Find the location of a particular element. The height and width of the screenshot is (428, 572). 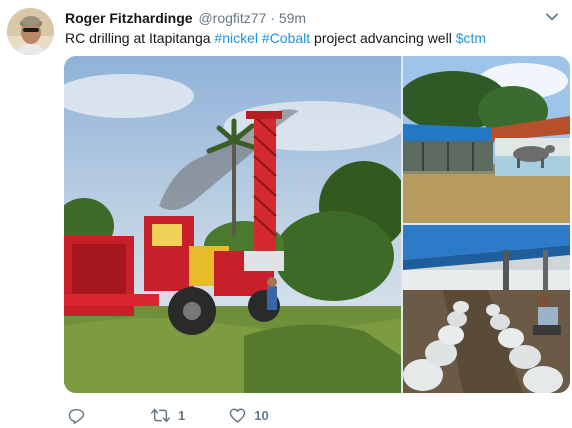

cashtag-ctm: $ctm is located at coordinates (471, 38).